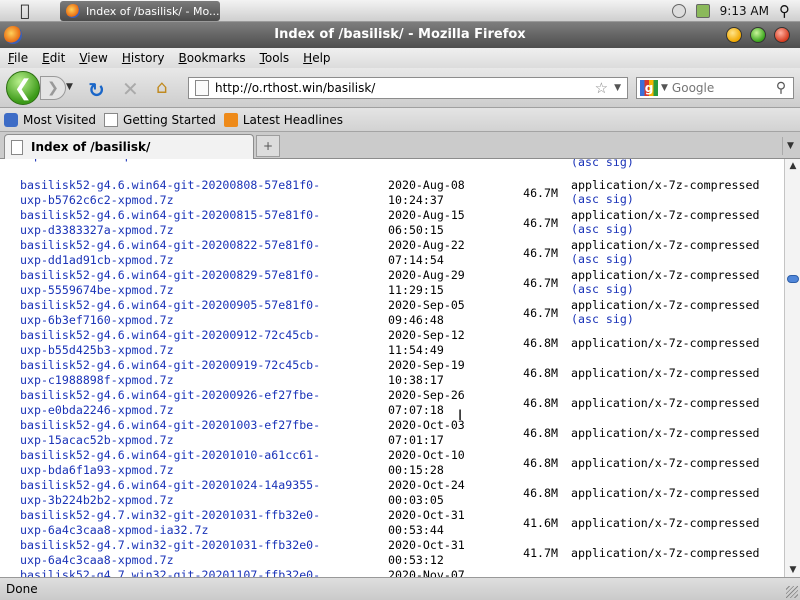  What do you see at coordinates (283, 119) in the screenshot?
I see `bookmark-latest-headlines: Latest Headlines` at bounding box center [283, 119].